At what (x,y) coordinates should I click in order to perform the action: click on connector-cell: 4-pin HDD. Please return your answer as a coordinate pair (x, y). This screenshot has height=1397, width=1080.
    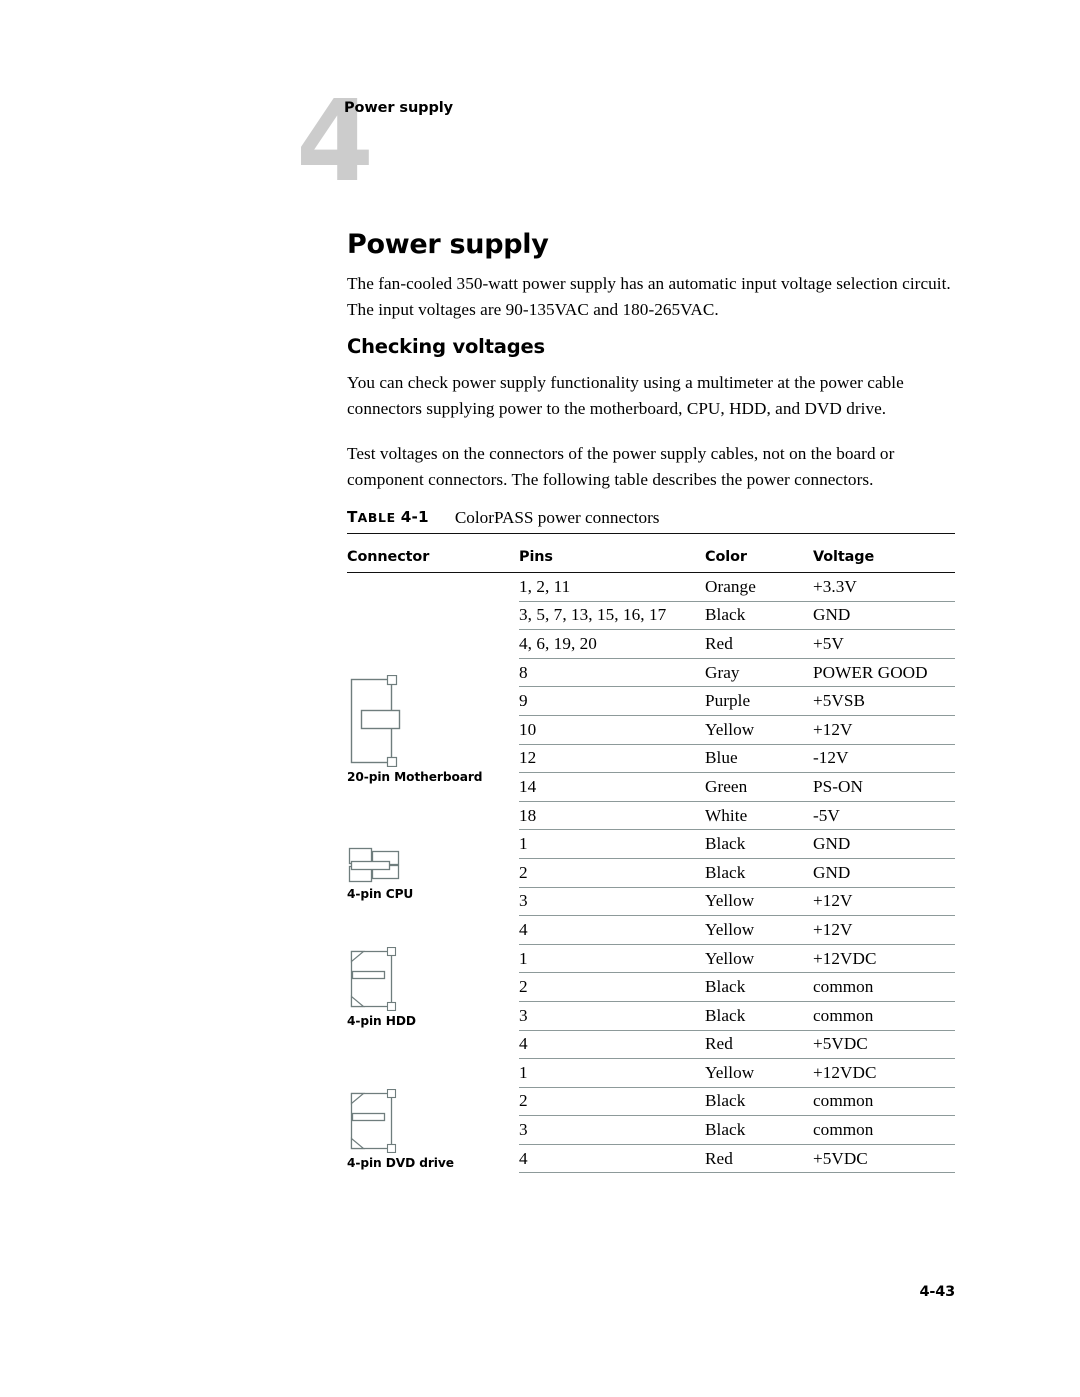
    Looking at the image, I should click on (433, 1001).